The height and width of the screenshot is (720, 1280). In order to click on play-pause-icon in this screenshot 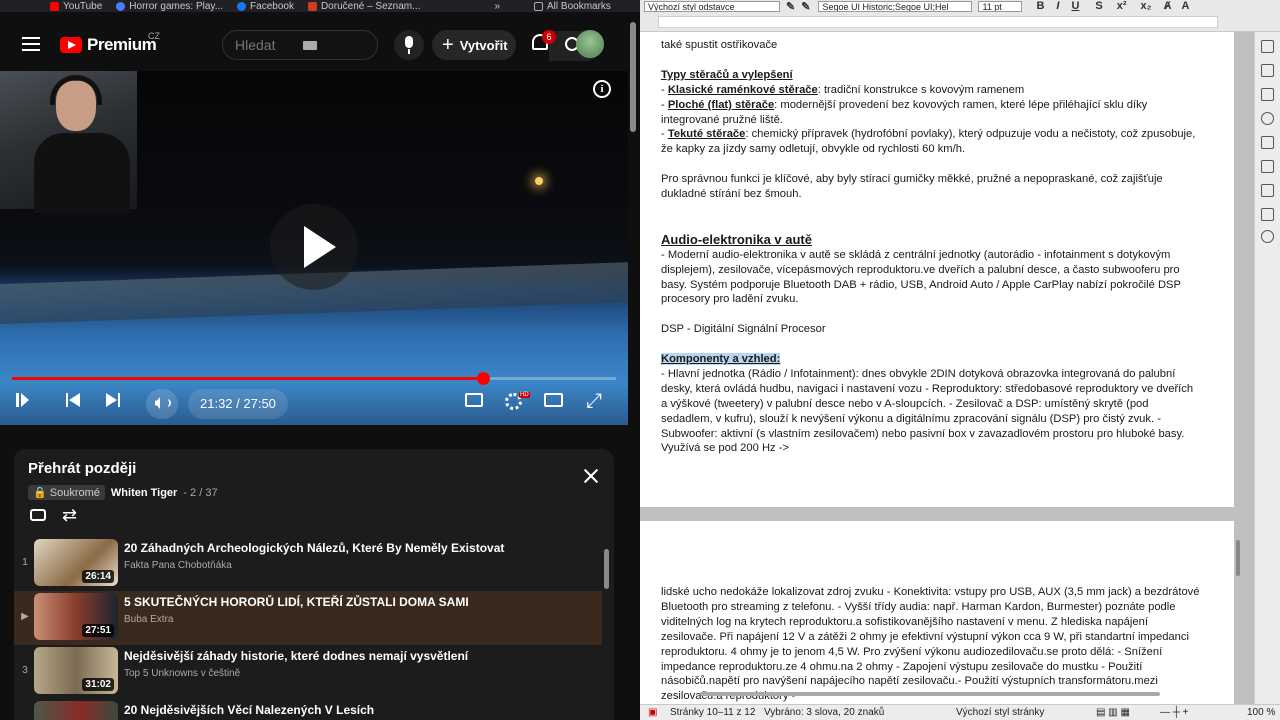, I will do `click(25, 400)`.